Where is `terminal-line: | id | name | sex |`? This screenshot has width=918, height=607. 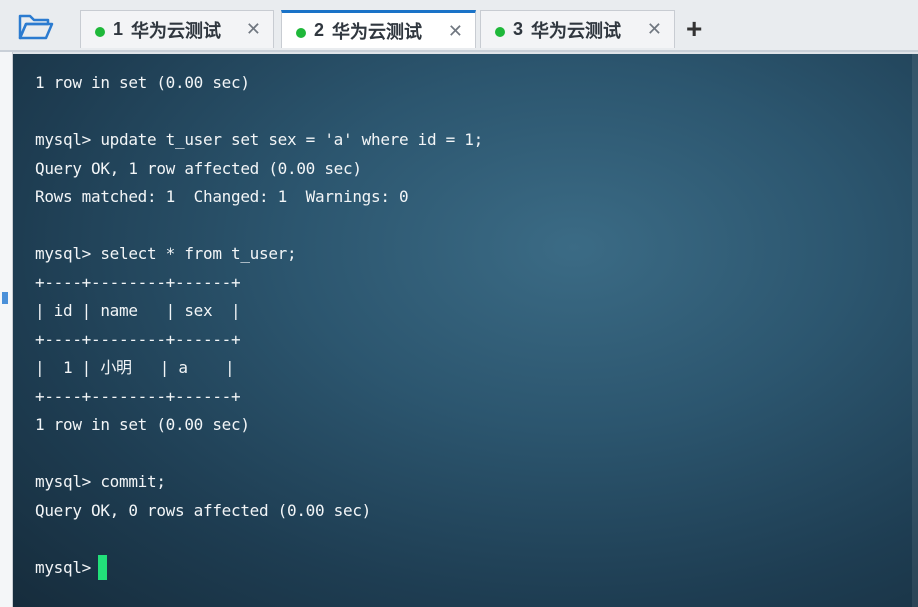 terminal-line: | id | name | sex | is located at coordinates (138, 310).